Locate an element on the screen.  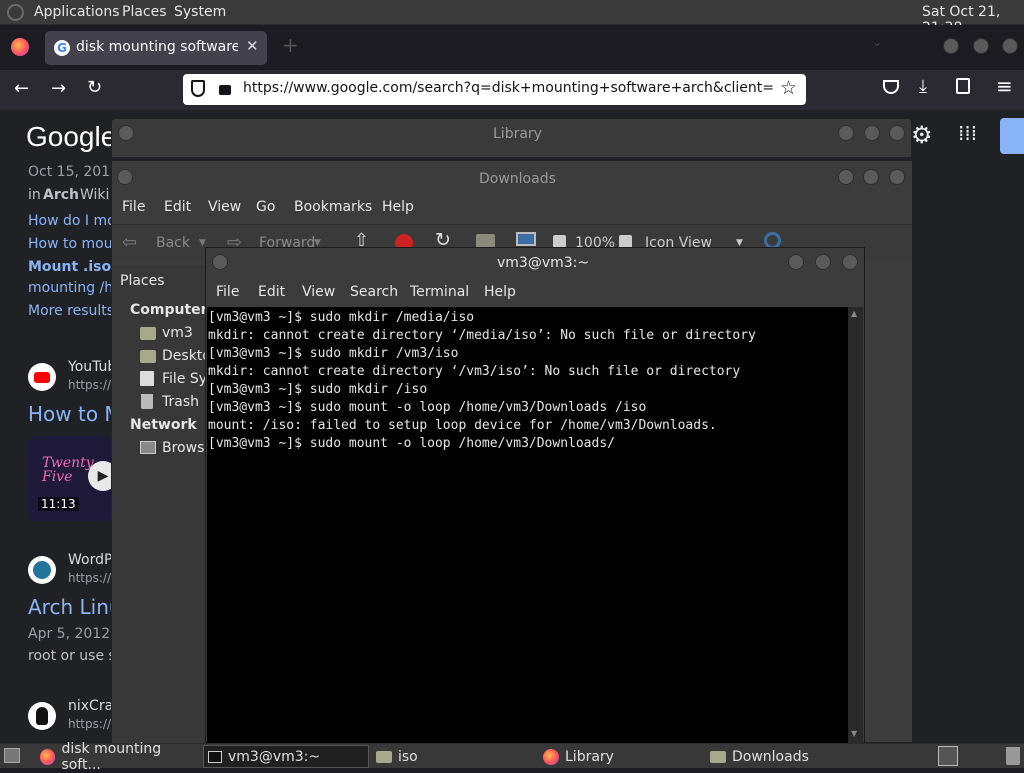
close-window-button is located at coordinates (1010, 46).